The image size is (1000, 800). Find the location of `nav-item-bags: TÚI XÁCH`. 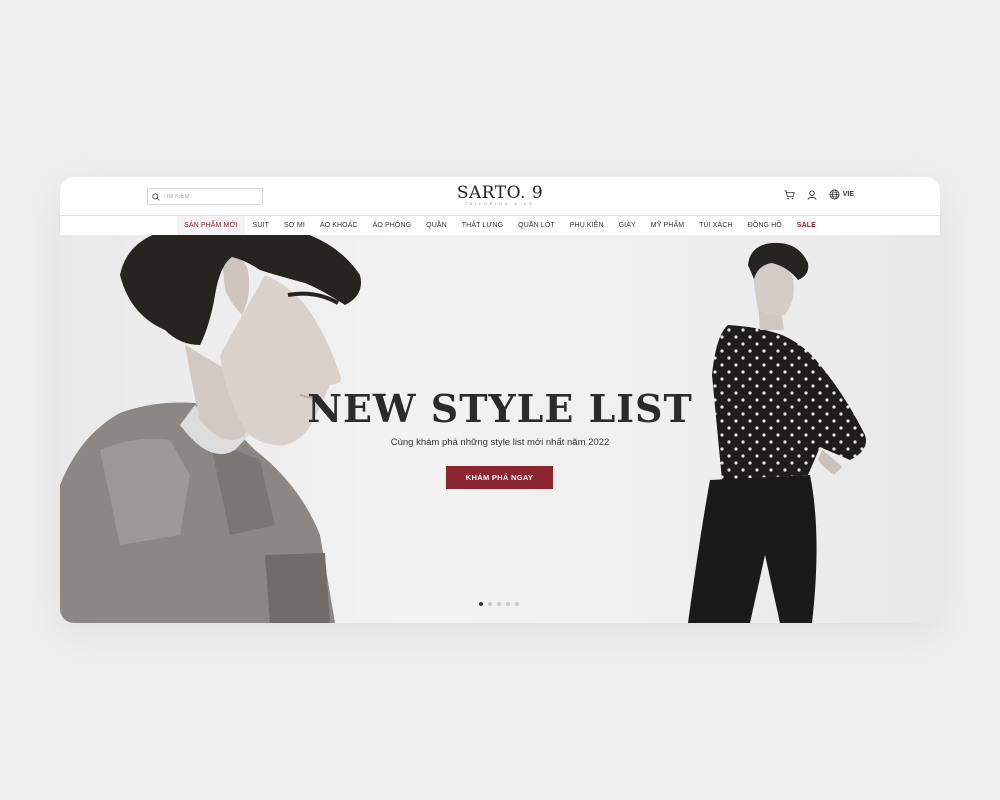

nav-item-bags: TÚI XÁCH is located at coordinates (716, 225).